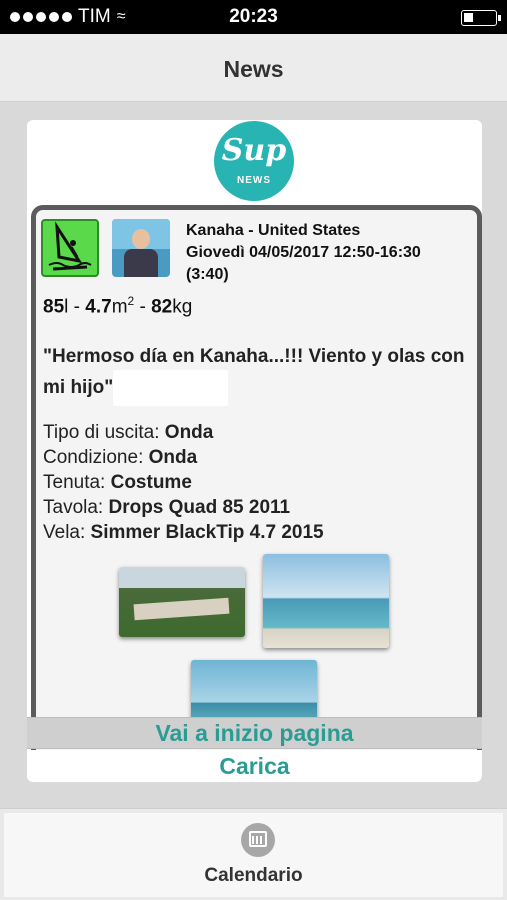 The image size is (507, 900). What do you see at coordinates (141, 248) in the screenshot?
I see `user-avatar` at bounding box center [141, 248].